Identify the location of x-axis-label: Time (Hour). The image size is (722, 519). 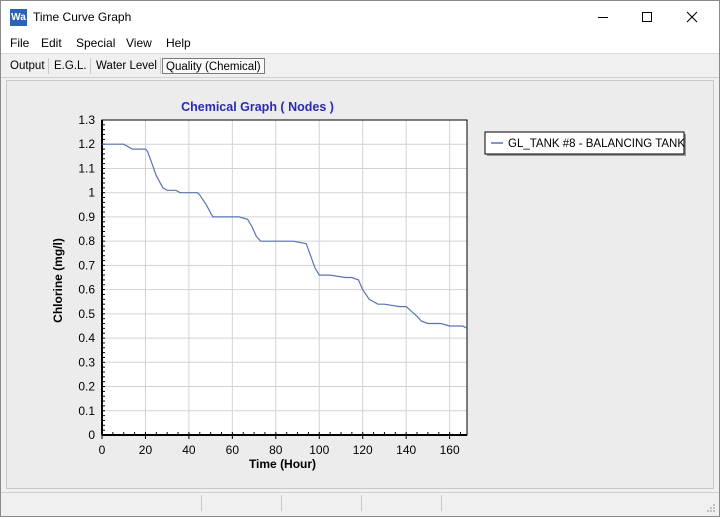
(282, 464).